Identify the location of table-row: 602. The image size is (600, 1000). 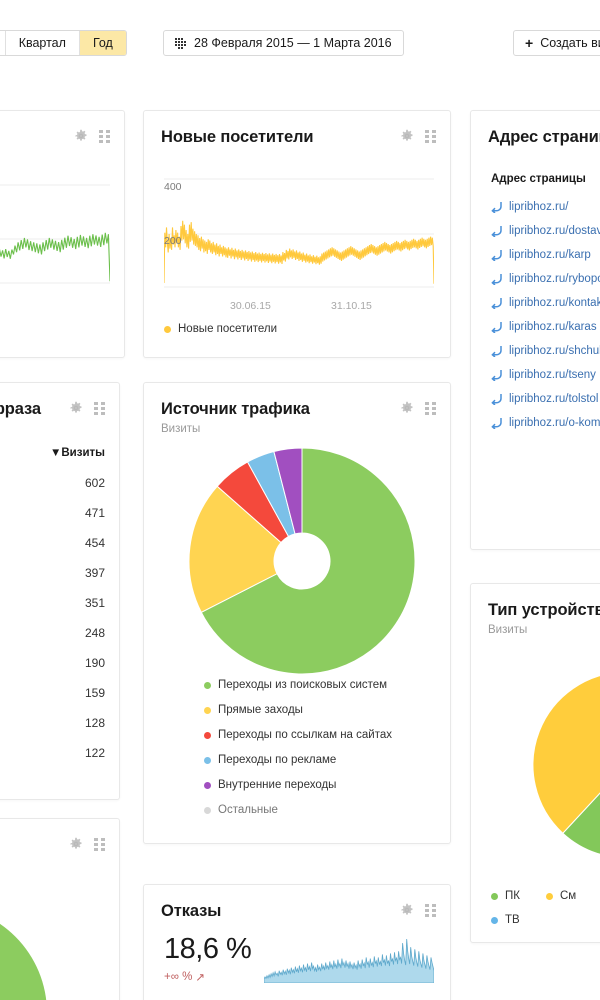
(52, 483).